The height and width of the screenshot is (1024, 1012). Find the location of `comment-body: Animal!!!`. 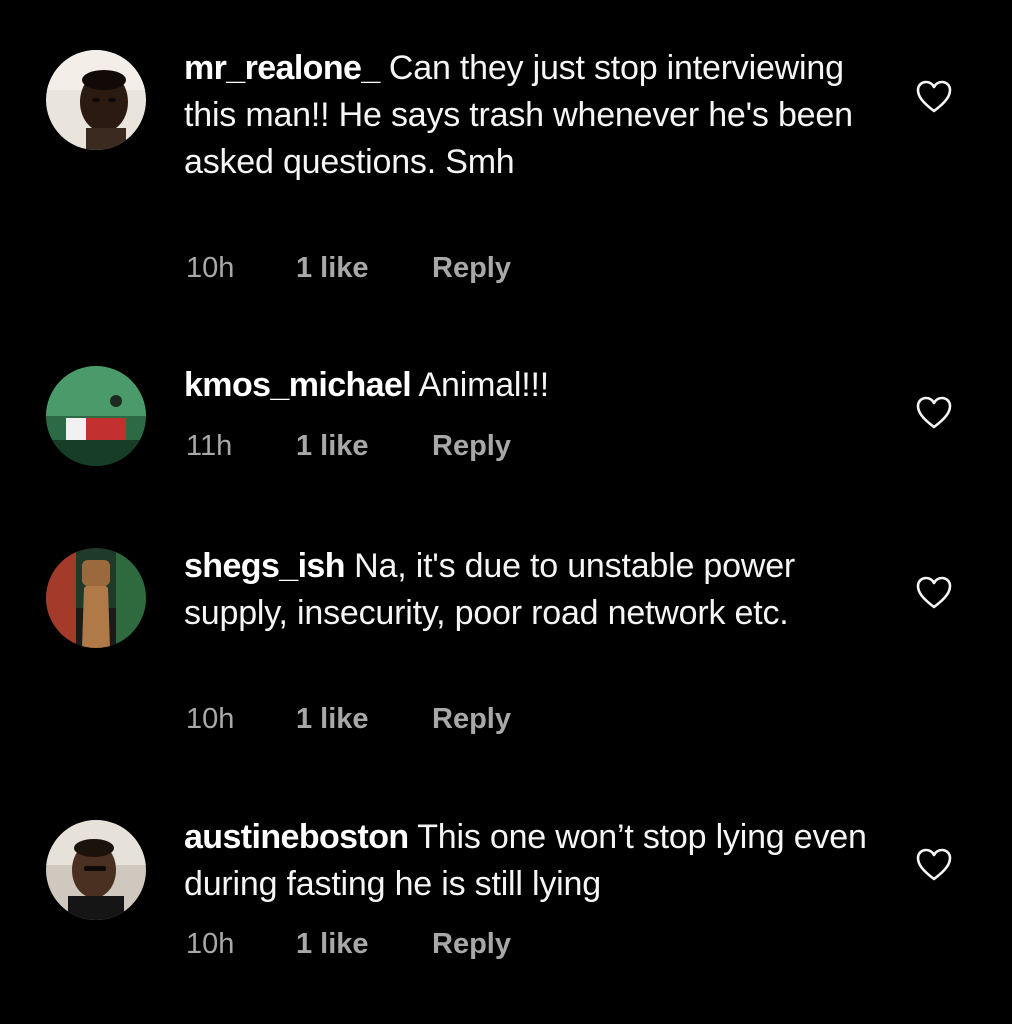

comment-body: Animal!!! is located at coordinates (484, 385).